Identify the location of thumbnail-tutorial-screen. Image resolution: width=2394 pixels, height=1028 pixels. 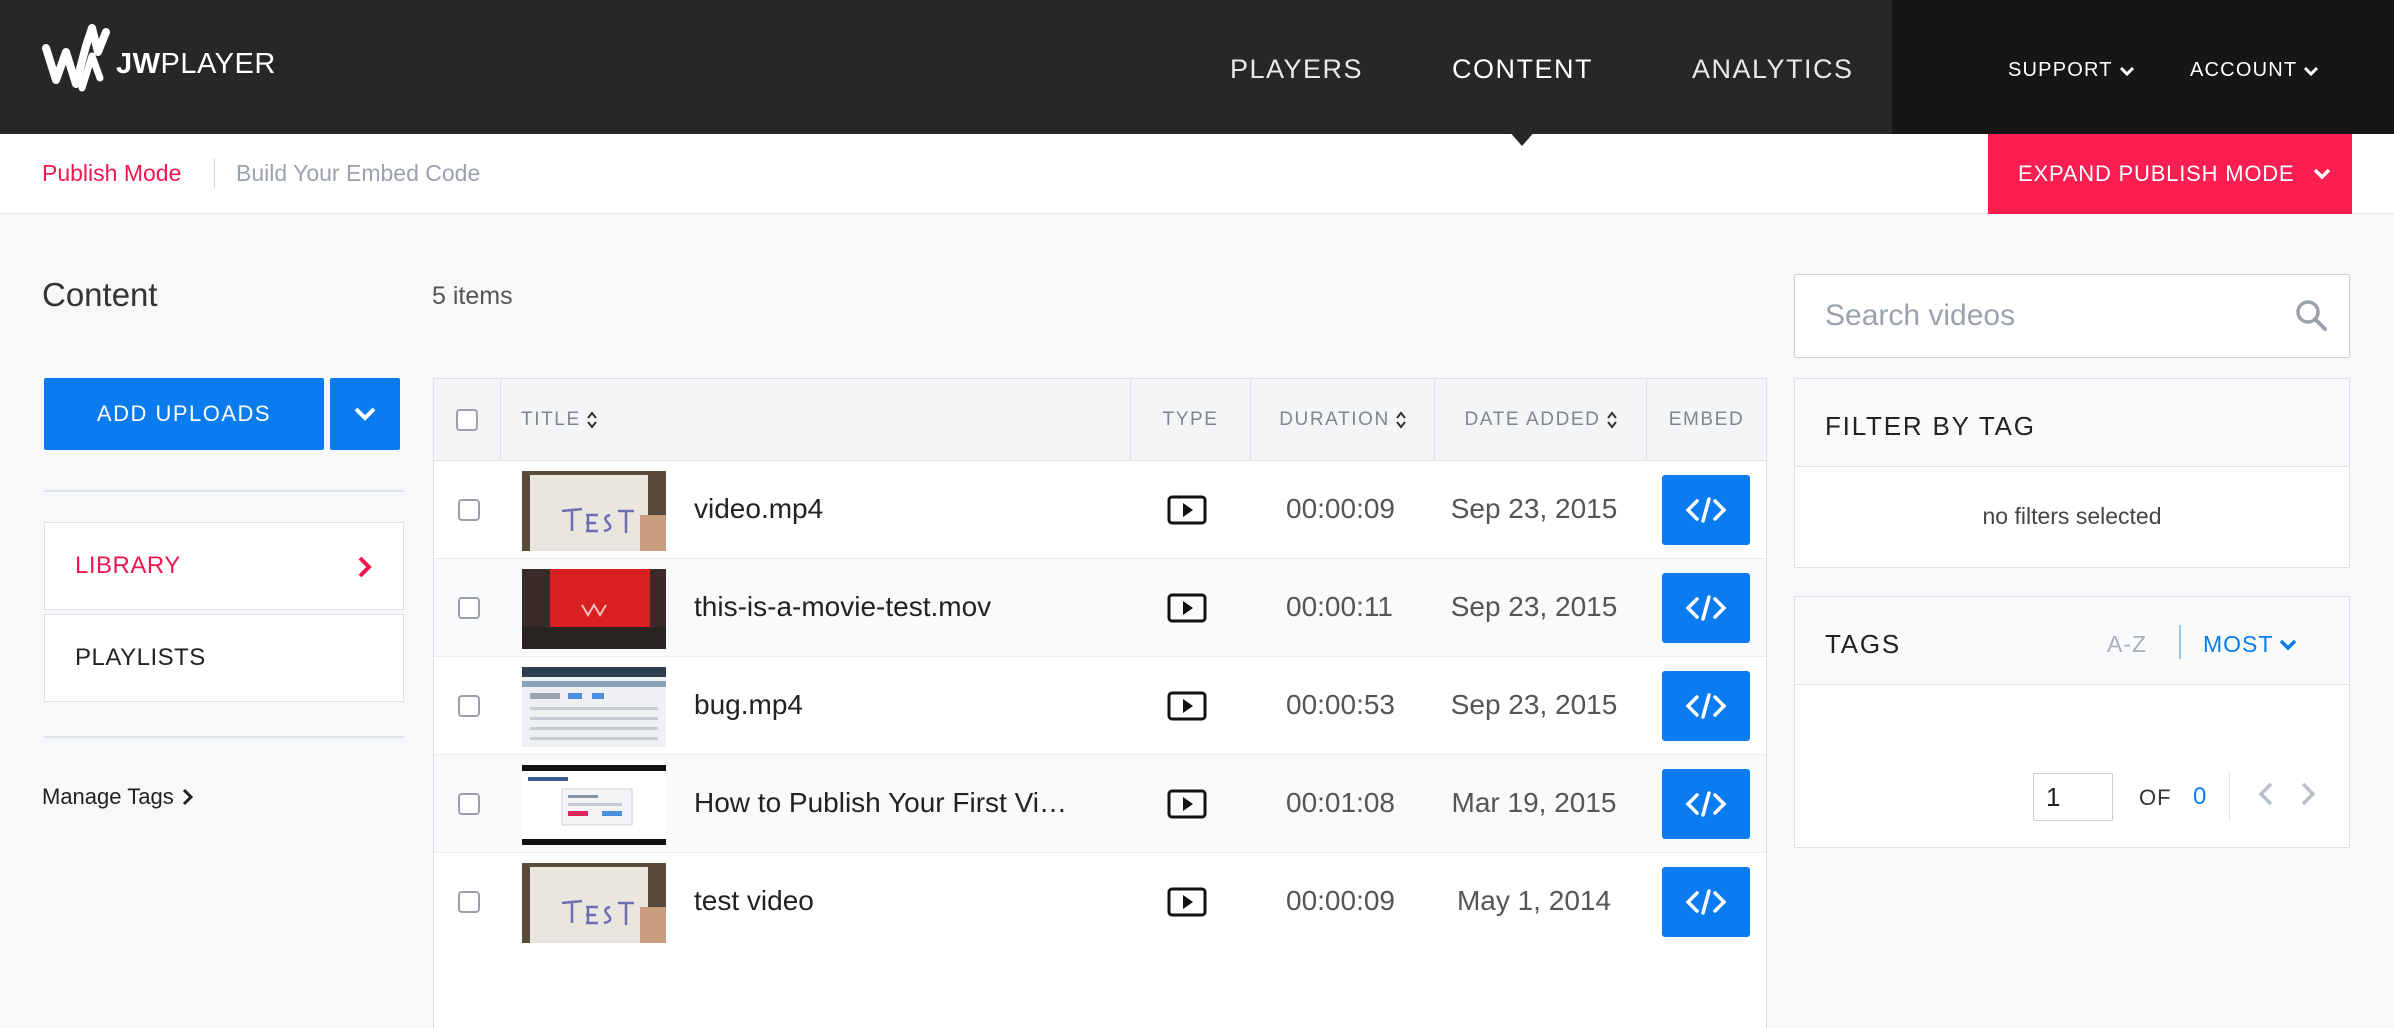
(594, 805).